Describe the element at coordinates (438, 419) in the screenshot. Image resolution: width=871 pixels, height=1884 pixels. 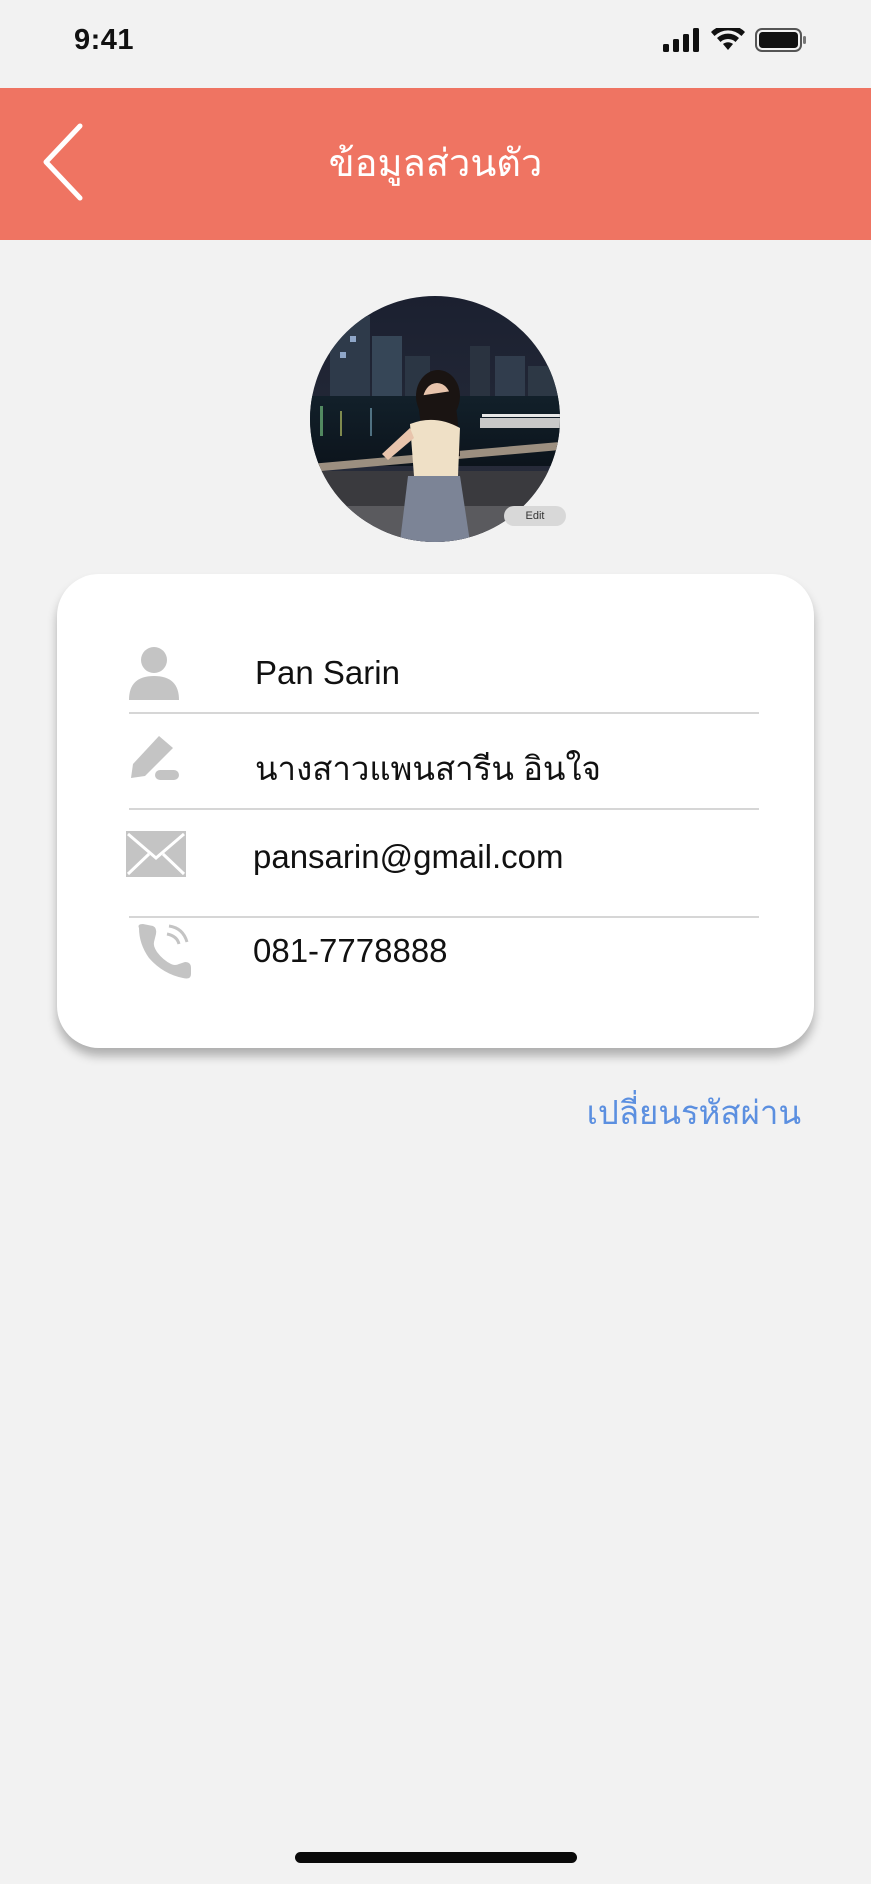
I see `avatar-container: Edit` at that location.